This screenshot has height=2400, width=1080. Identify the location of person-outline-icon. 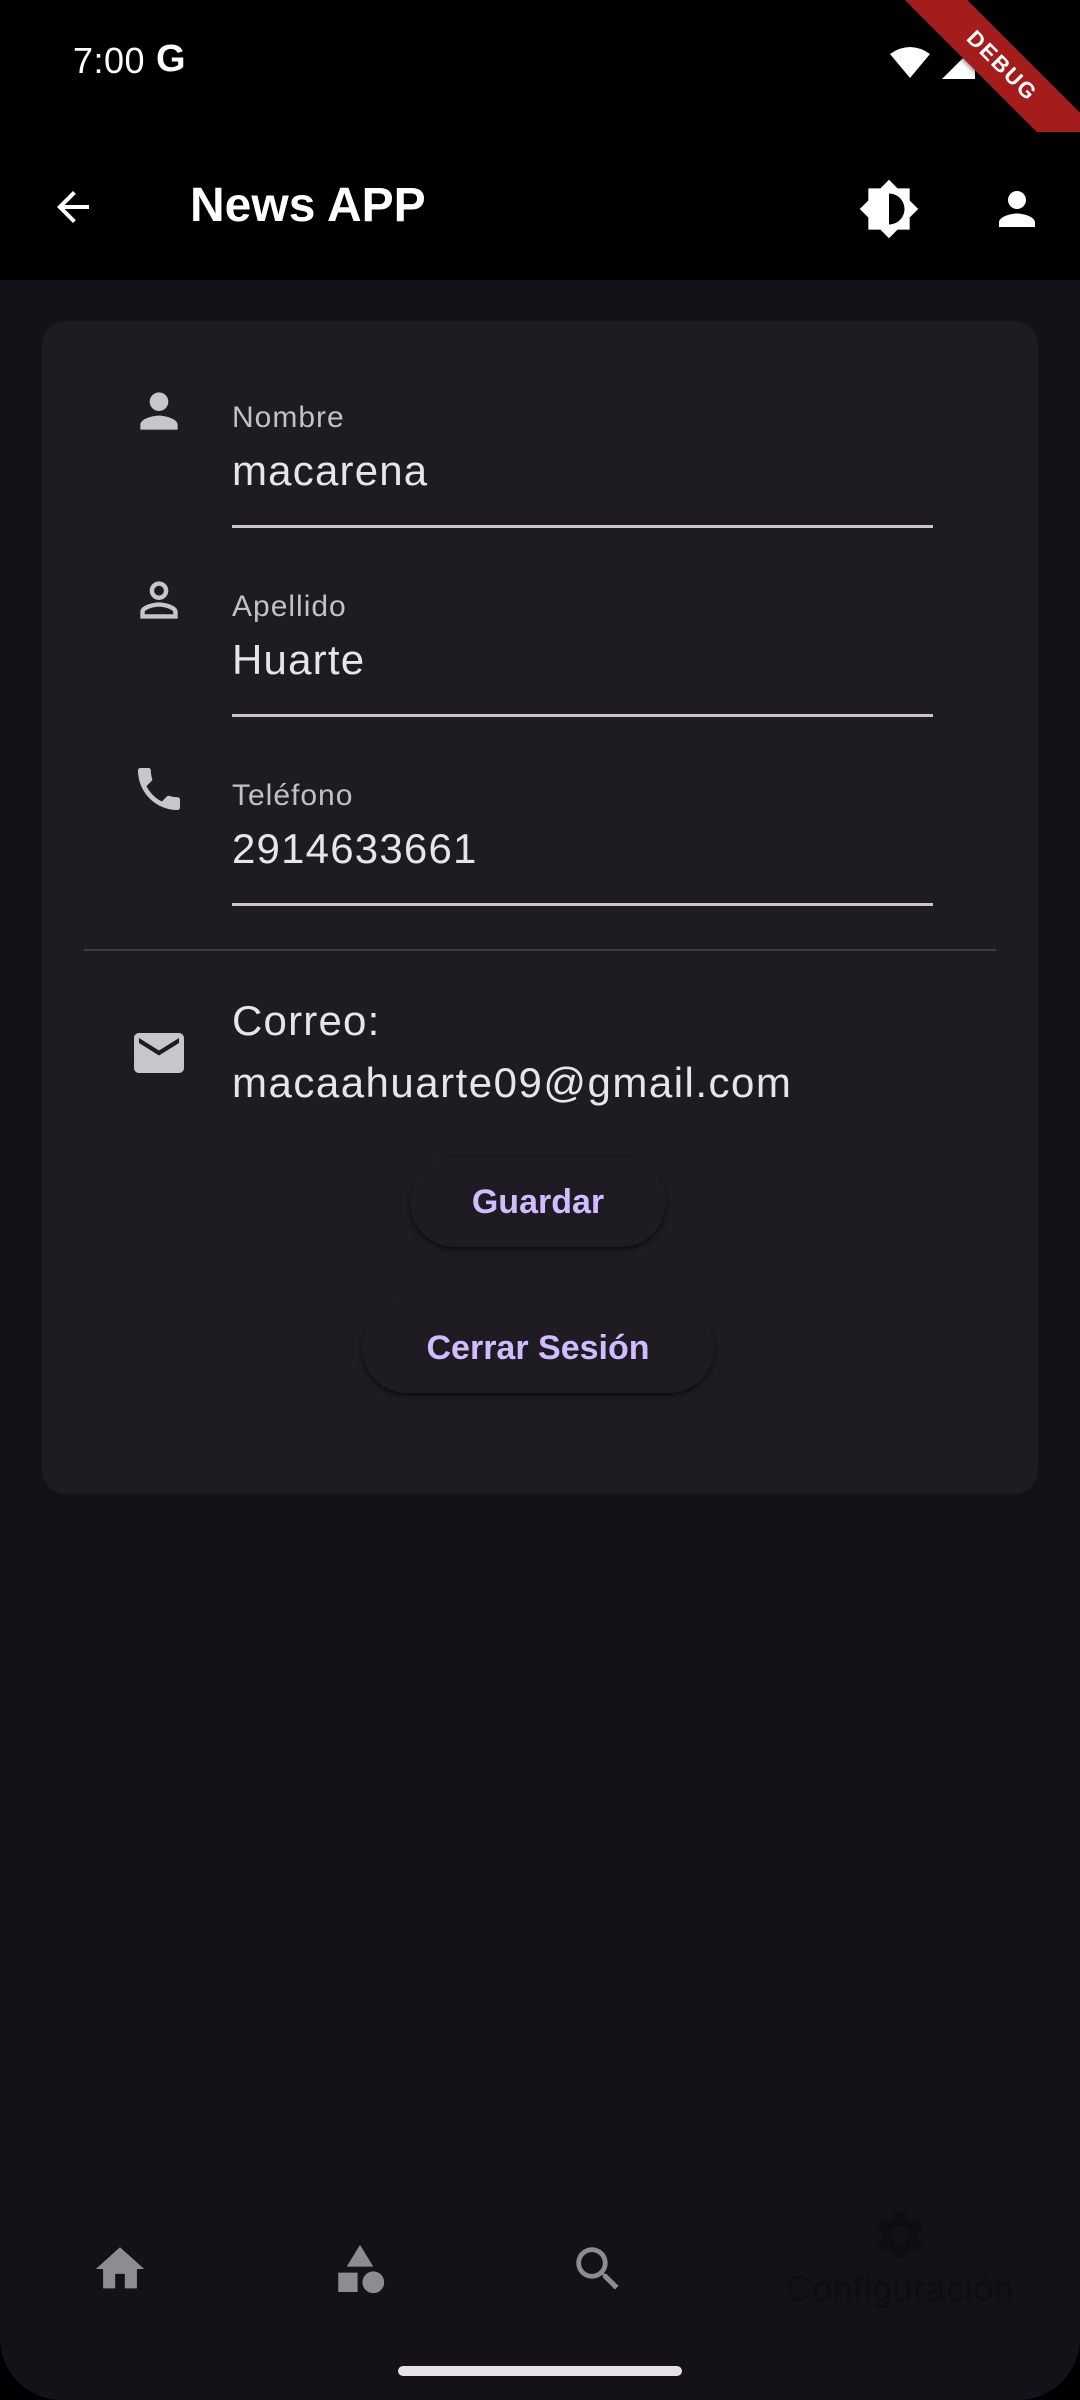
(159, 600).